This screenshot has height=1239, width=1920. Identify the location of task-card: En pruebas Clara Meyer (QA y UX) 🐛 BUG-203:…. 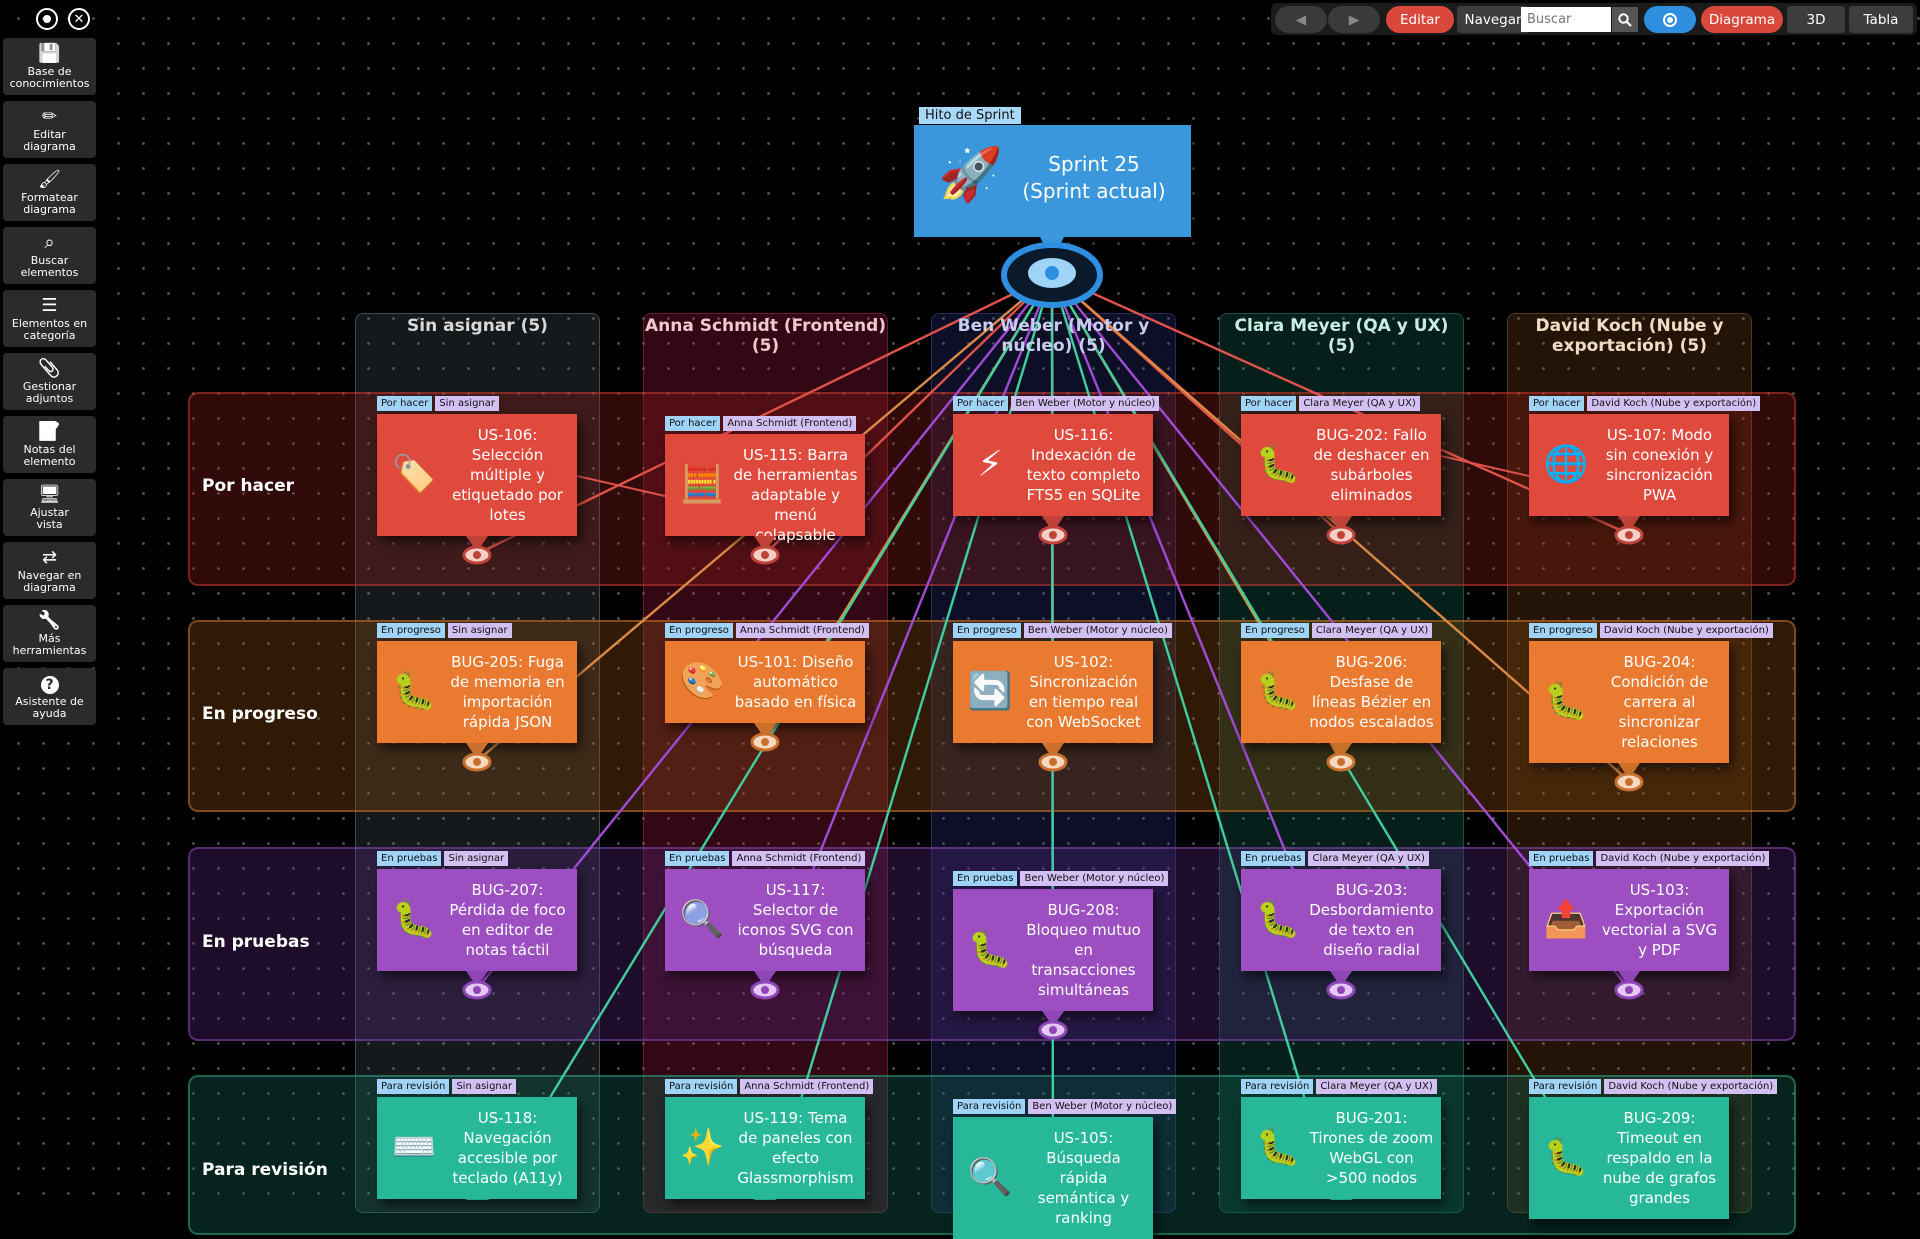
(1341, 911).